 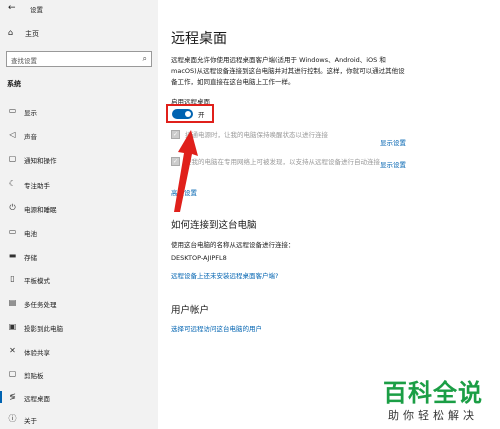 What do you see at coordinates (190, 310) in the screenshot?
I see `user-accounts-title: 用户帐户` at bounding box center [190, 310].